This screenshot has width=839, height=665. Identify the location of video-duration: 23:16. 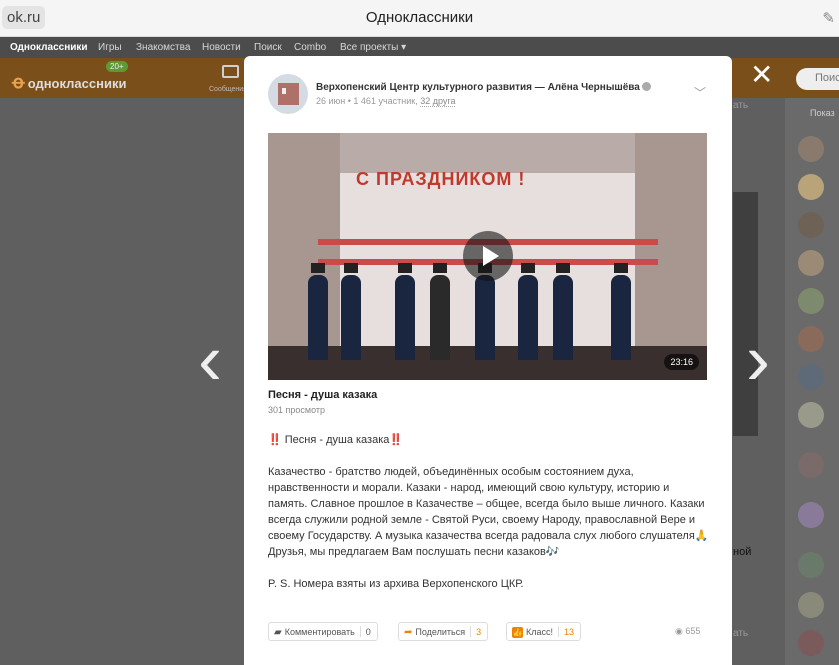
(681, 362).